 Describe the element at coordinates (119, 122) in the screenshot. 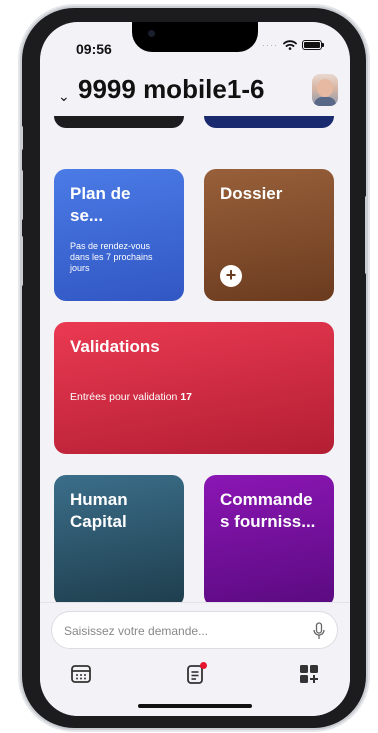

I see `partial-tile-left` at that location.